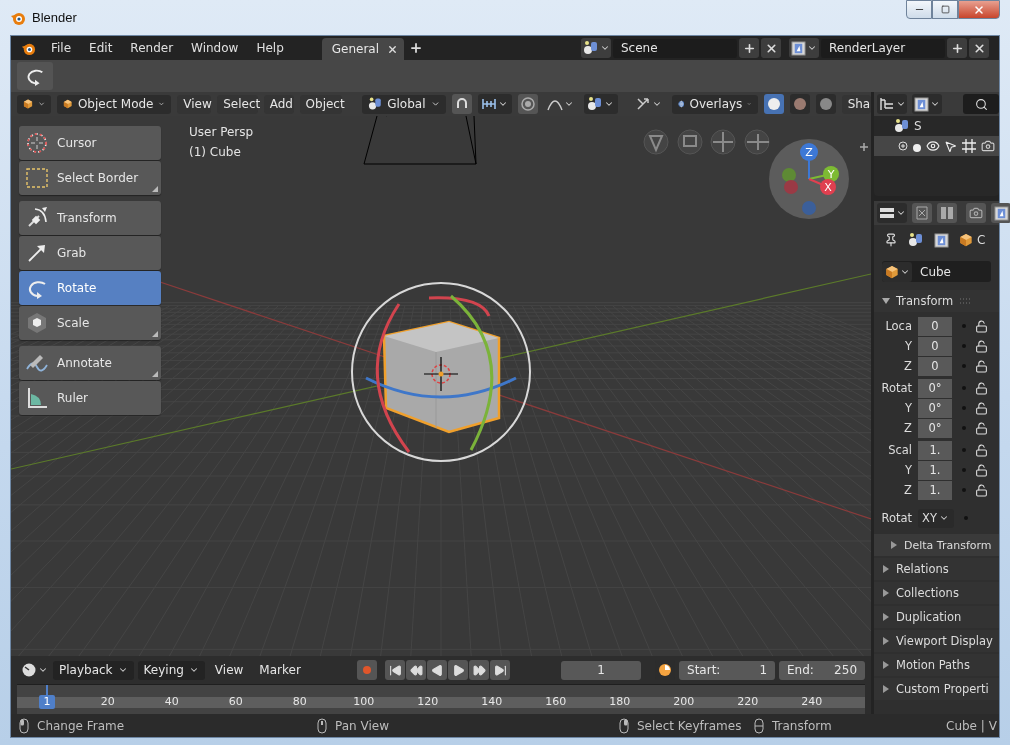 Image resolution: width=1010 pixels, height=745 pixels. Describe the element at coordinates (706, 142) in the screenshot. I see `view-navigation-icon` at that location.